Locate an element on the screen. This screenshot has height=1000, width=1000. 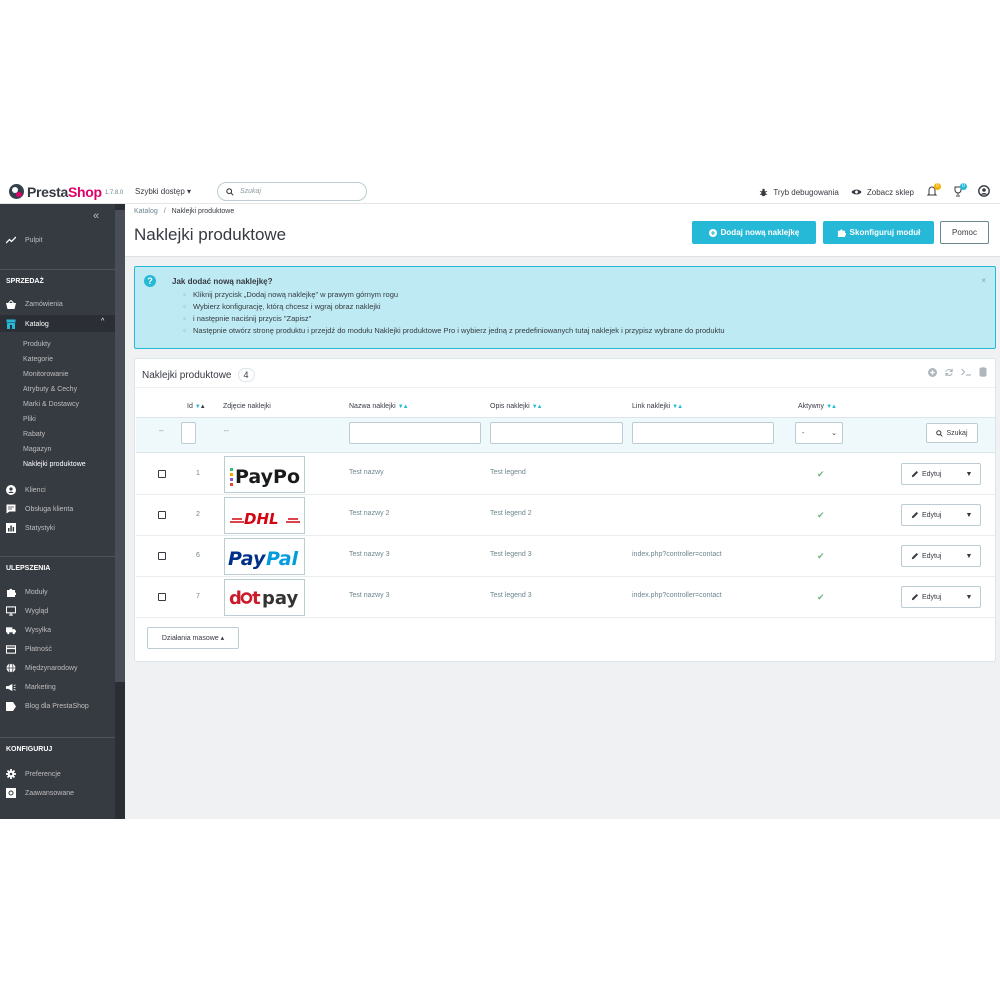
sidebar-item-customers: Klienci is located at coordinates (26, 490).